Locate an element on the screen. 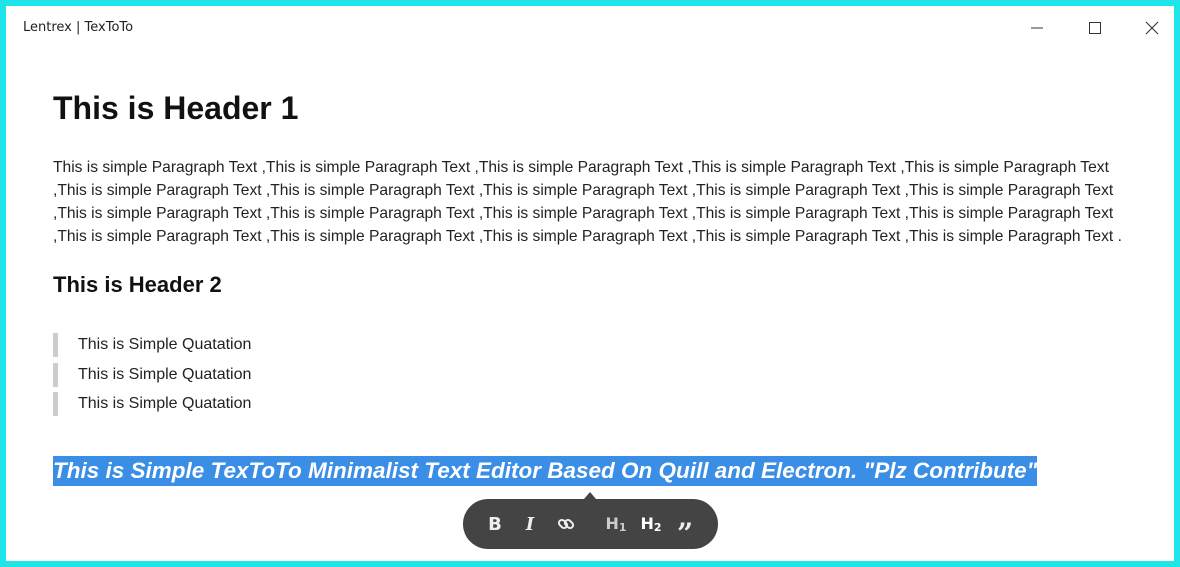 The image size is (1180, 567). h2-icon: H2 is located at coordinates (651, 524).